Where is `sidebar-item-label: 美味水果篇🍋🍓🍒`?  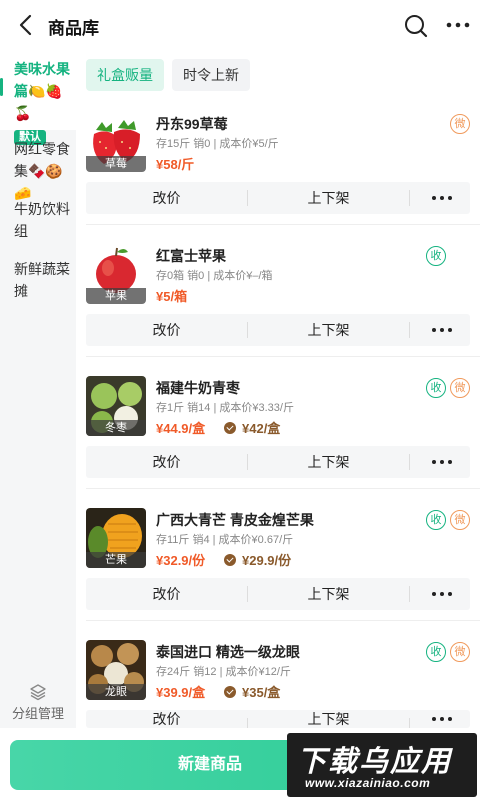 sidebar-item-label: 美味水果篇🍋🍓🍒 is located at coordinates (42, 91).